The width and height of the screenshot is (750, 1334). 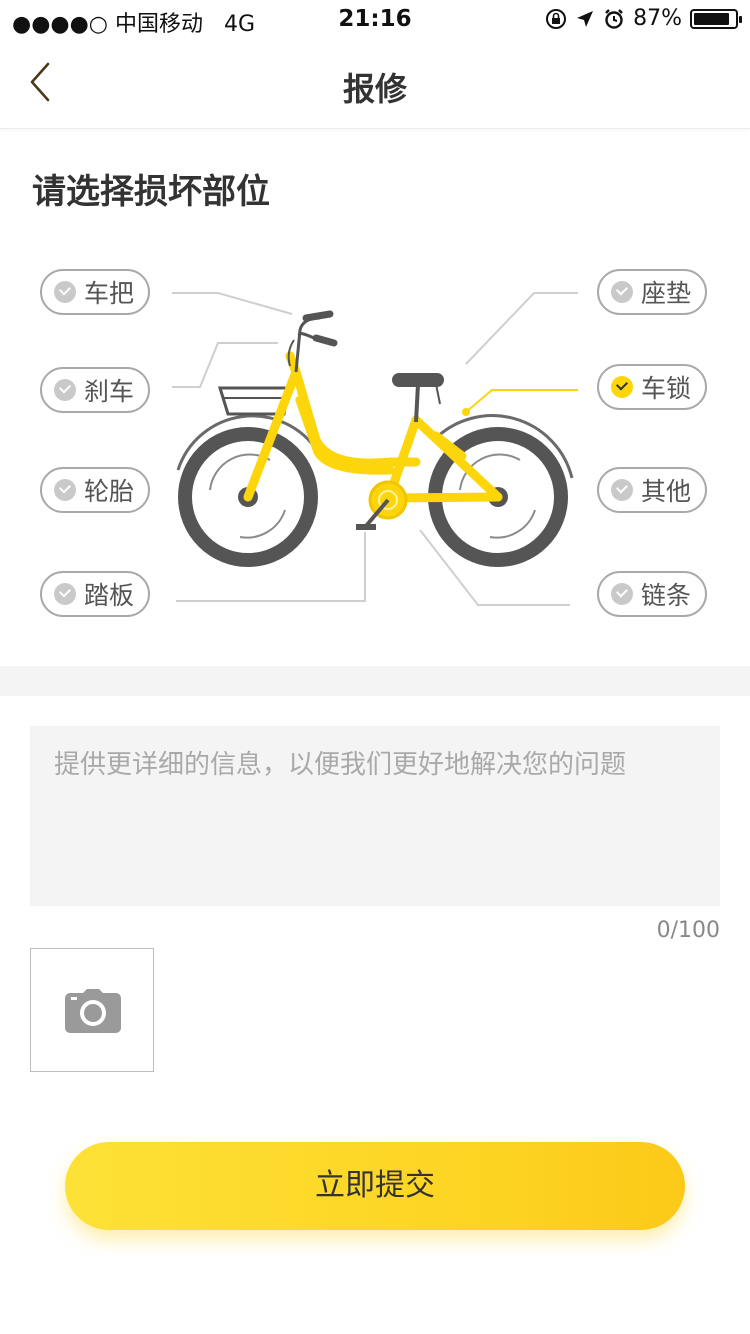 I want to click on section-divider, so click(x=375, y=681).